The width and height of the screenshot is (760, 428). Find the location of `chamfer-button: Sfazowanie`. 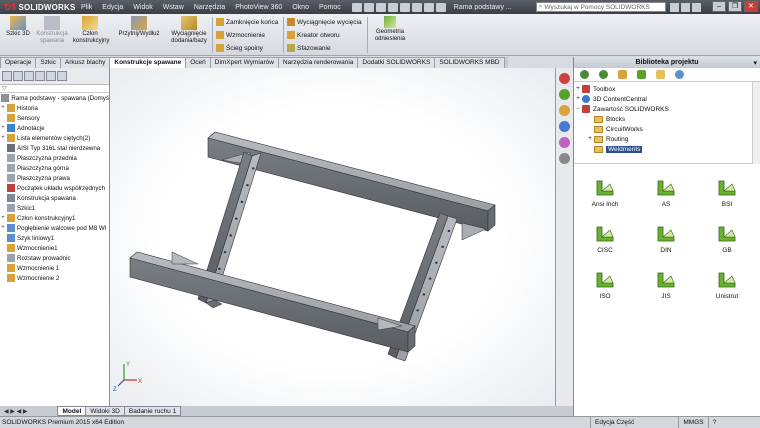

chamfer-button: Sfazowanie is located at coordinates (309, 48).